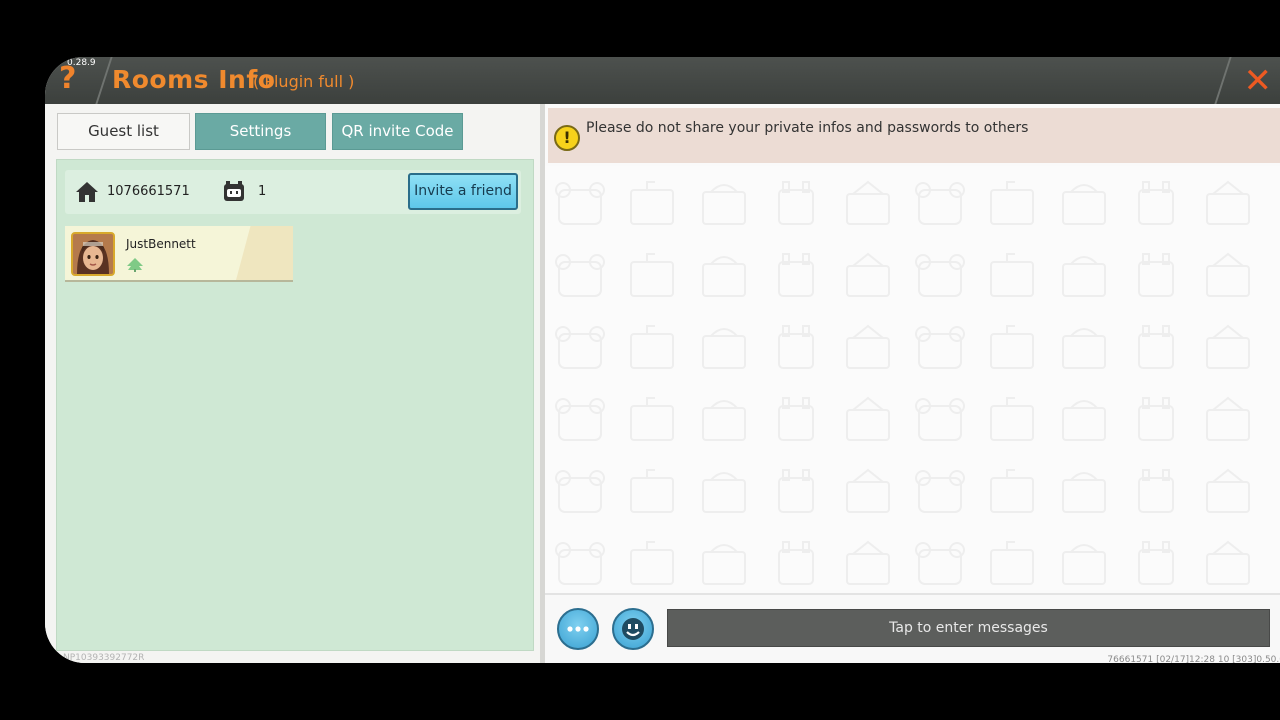  I want to click on warning-icon: !, so click(567, 138).